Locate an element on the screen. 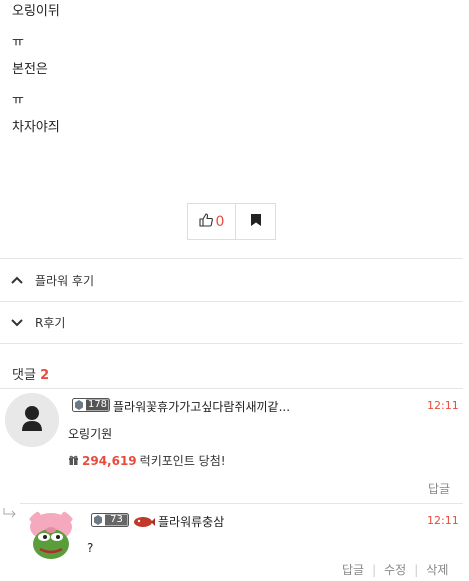 The height and width of the screenshot is (581, 469). post-line-2: ㅠ is located at coordinates (18, 42).